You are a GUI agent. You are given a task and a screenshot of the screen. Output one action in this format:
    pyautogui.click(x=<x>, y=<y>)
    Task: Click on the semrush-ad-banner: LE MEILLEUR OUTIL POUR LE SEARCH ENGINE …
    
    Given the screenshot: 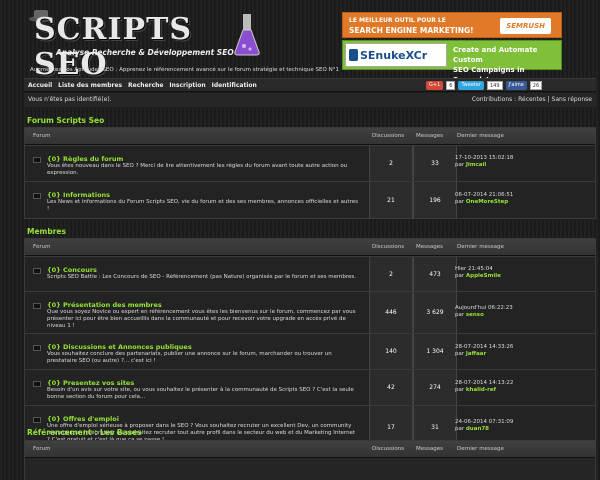 What is the action you would take?
    pyautogui.click(x=452, y=25)
    